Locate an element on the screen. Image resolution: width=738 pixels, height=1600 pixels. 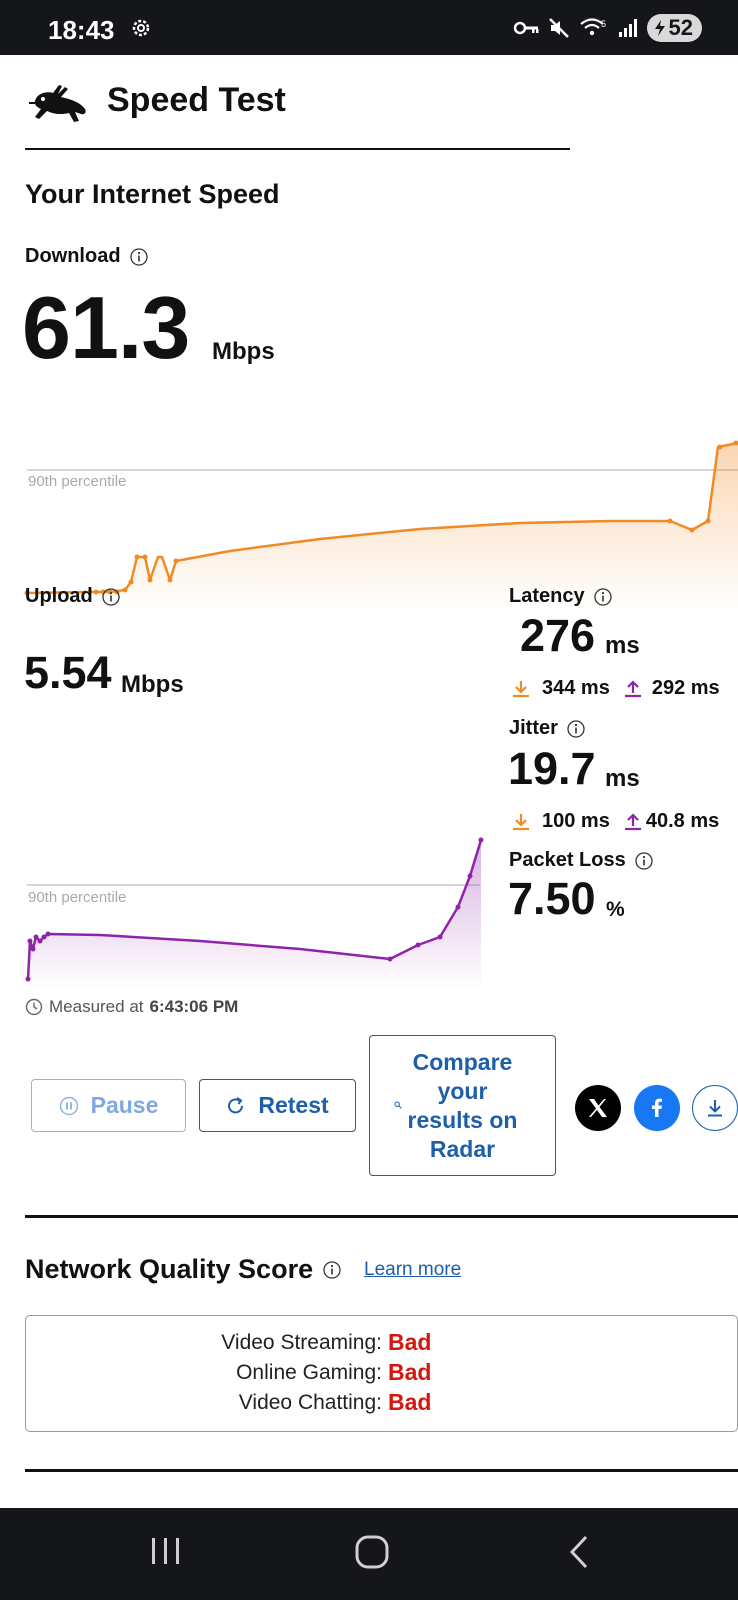
compare-radar-button: Compare your results on Radar is located at coordinates (462, 1105).